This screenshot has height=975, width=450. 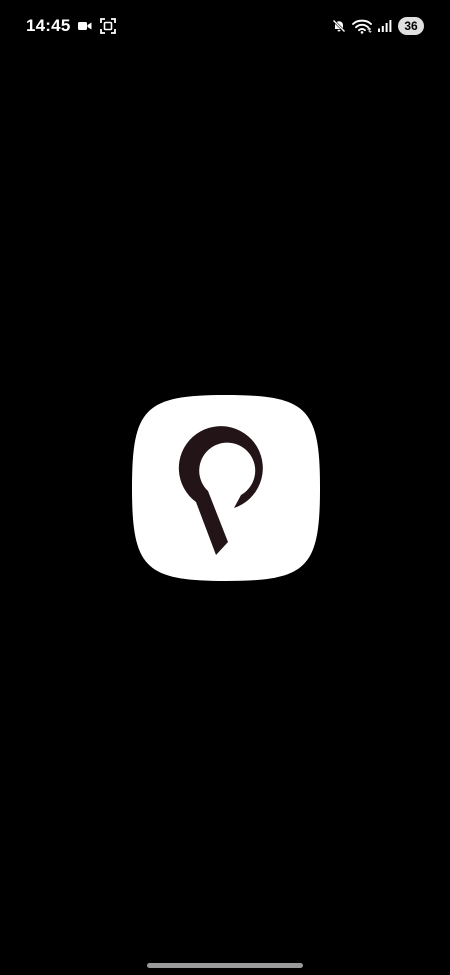 What do you see at coordinates (85, 26) in the screenshot?
I see `video-camera-icon` at bounding box center [85, 26].